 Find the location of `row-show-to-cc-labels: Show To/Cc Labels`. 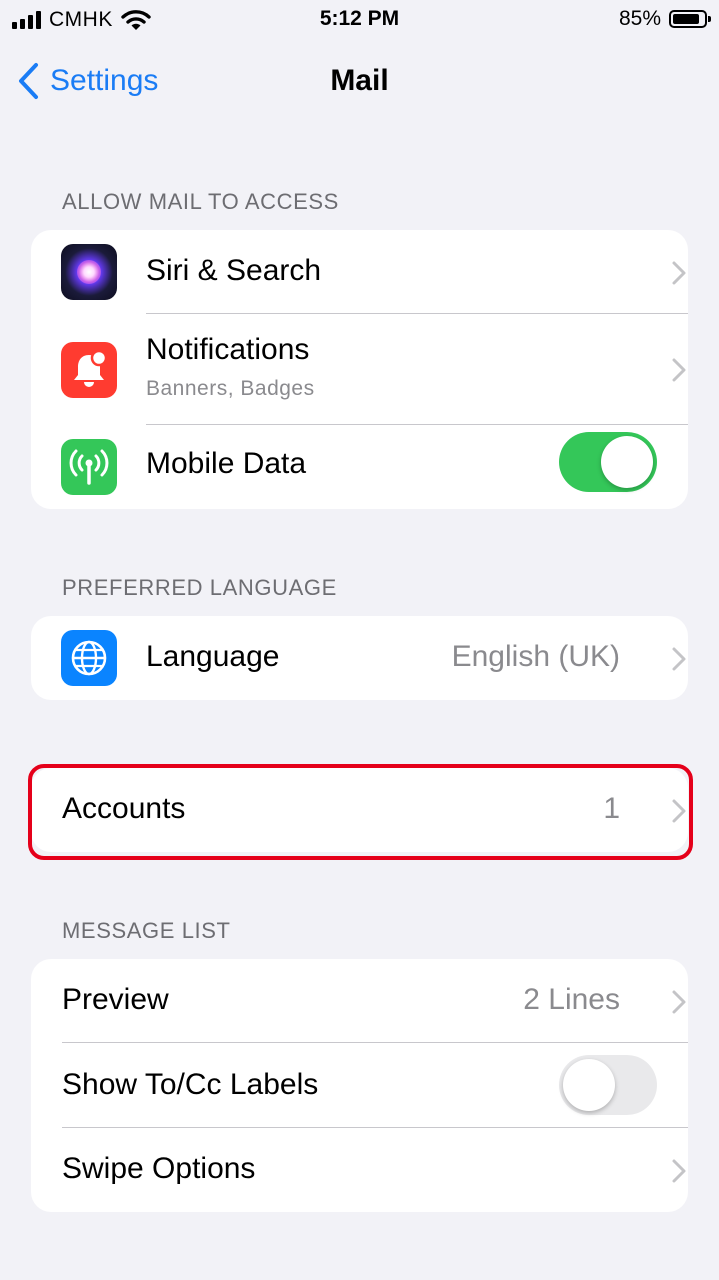

row-show-to-cc-labels: Show To/Cc Labels is located at coordinates (359, 1085).